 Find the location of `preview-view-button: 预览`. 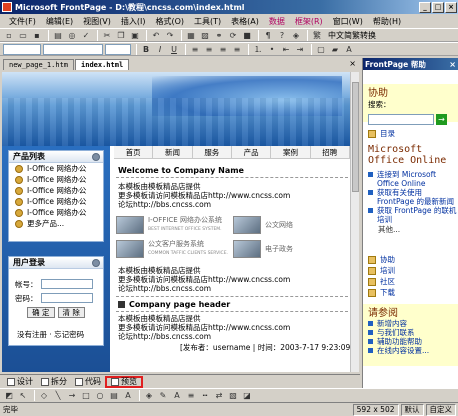

preview-view-button: 预览 is located at coordinates (124, 381).